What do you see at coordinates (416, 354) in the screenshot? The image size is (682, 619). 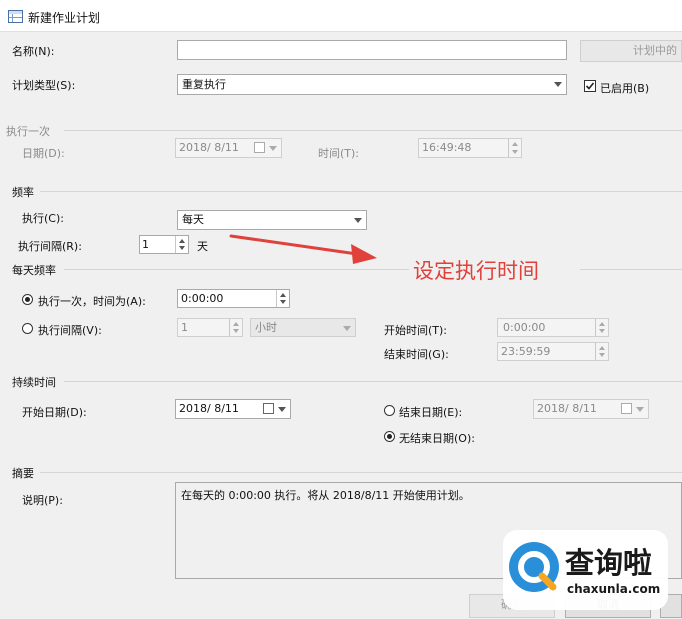 I see `end-time-label: 结束时间(G):` at bounding box center [416, 354].